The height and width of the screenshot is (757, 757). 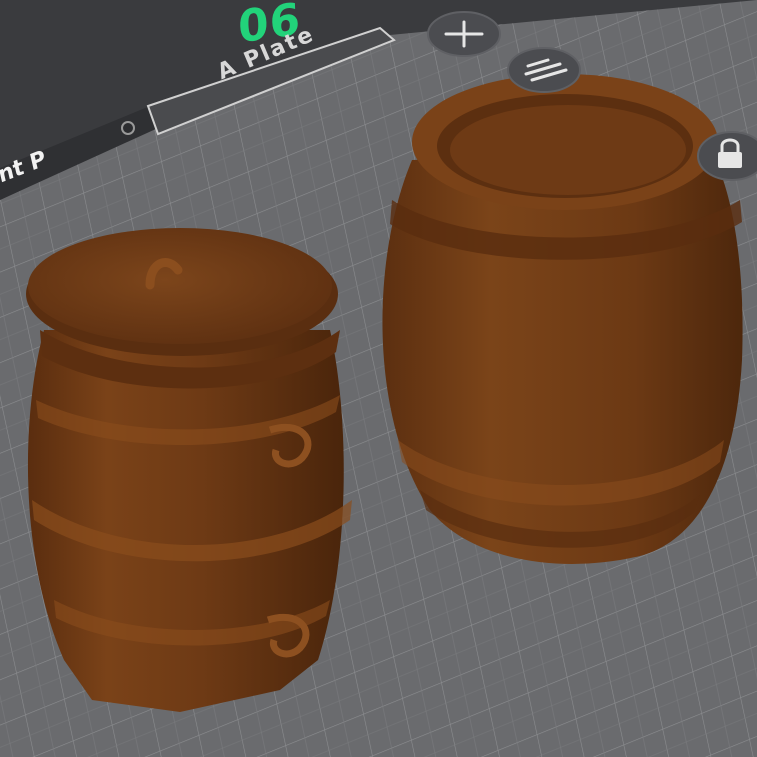 I want to click on arrange-button, so click(x=544, y=70).